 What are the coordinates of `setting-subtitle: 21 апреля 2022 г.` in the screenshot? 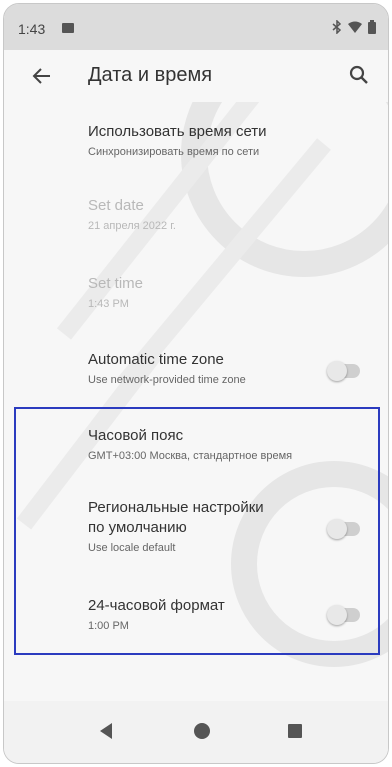 It's located at (132, 226).